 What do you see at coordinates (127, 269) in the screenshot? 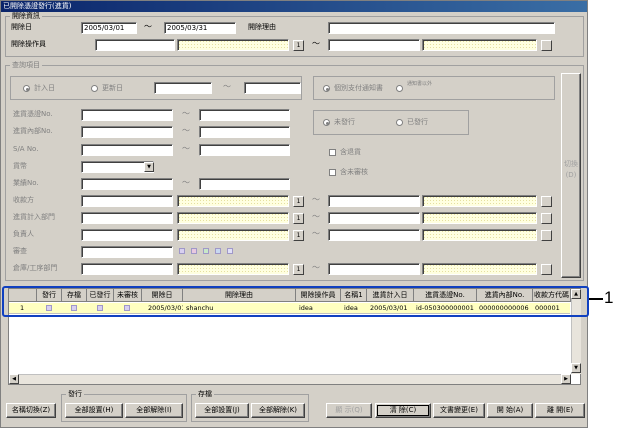
I see `warehouse-from-code-input` at bounding box center [127, 269].